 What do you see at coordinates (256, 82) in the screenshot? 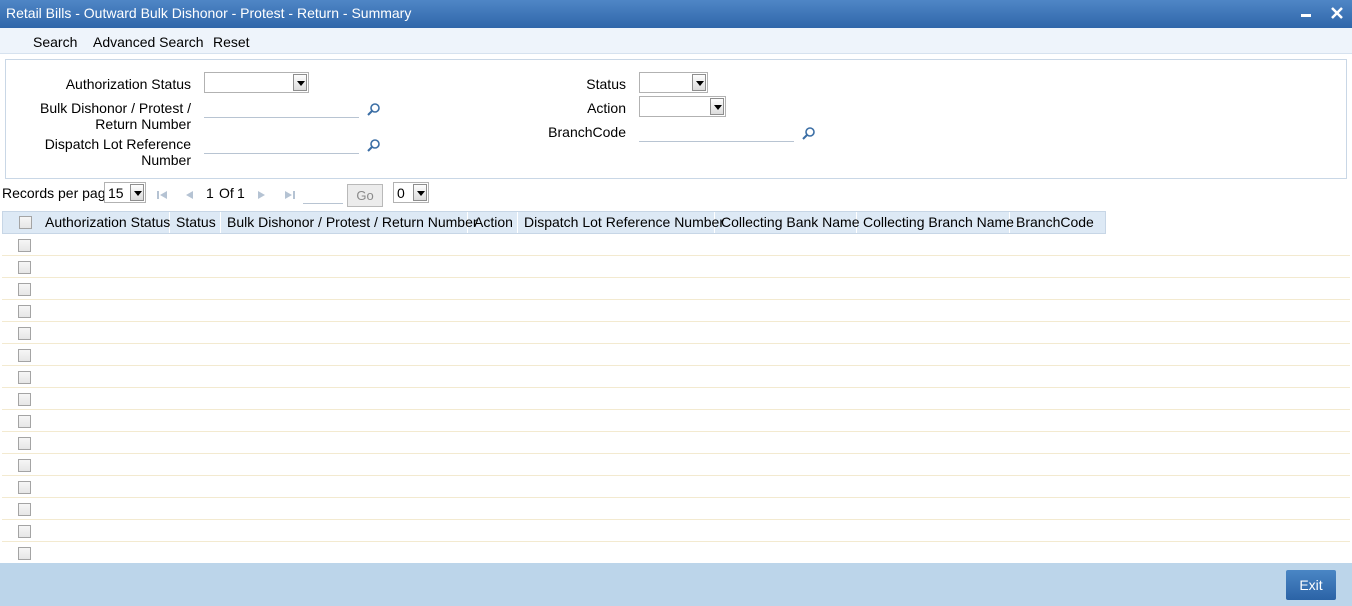
I see `authorization-status-select` at bounding box center [256, 82].